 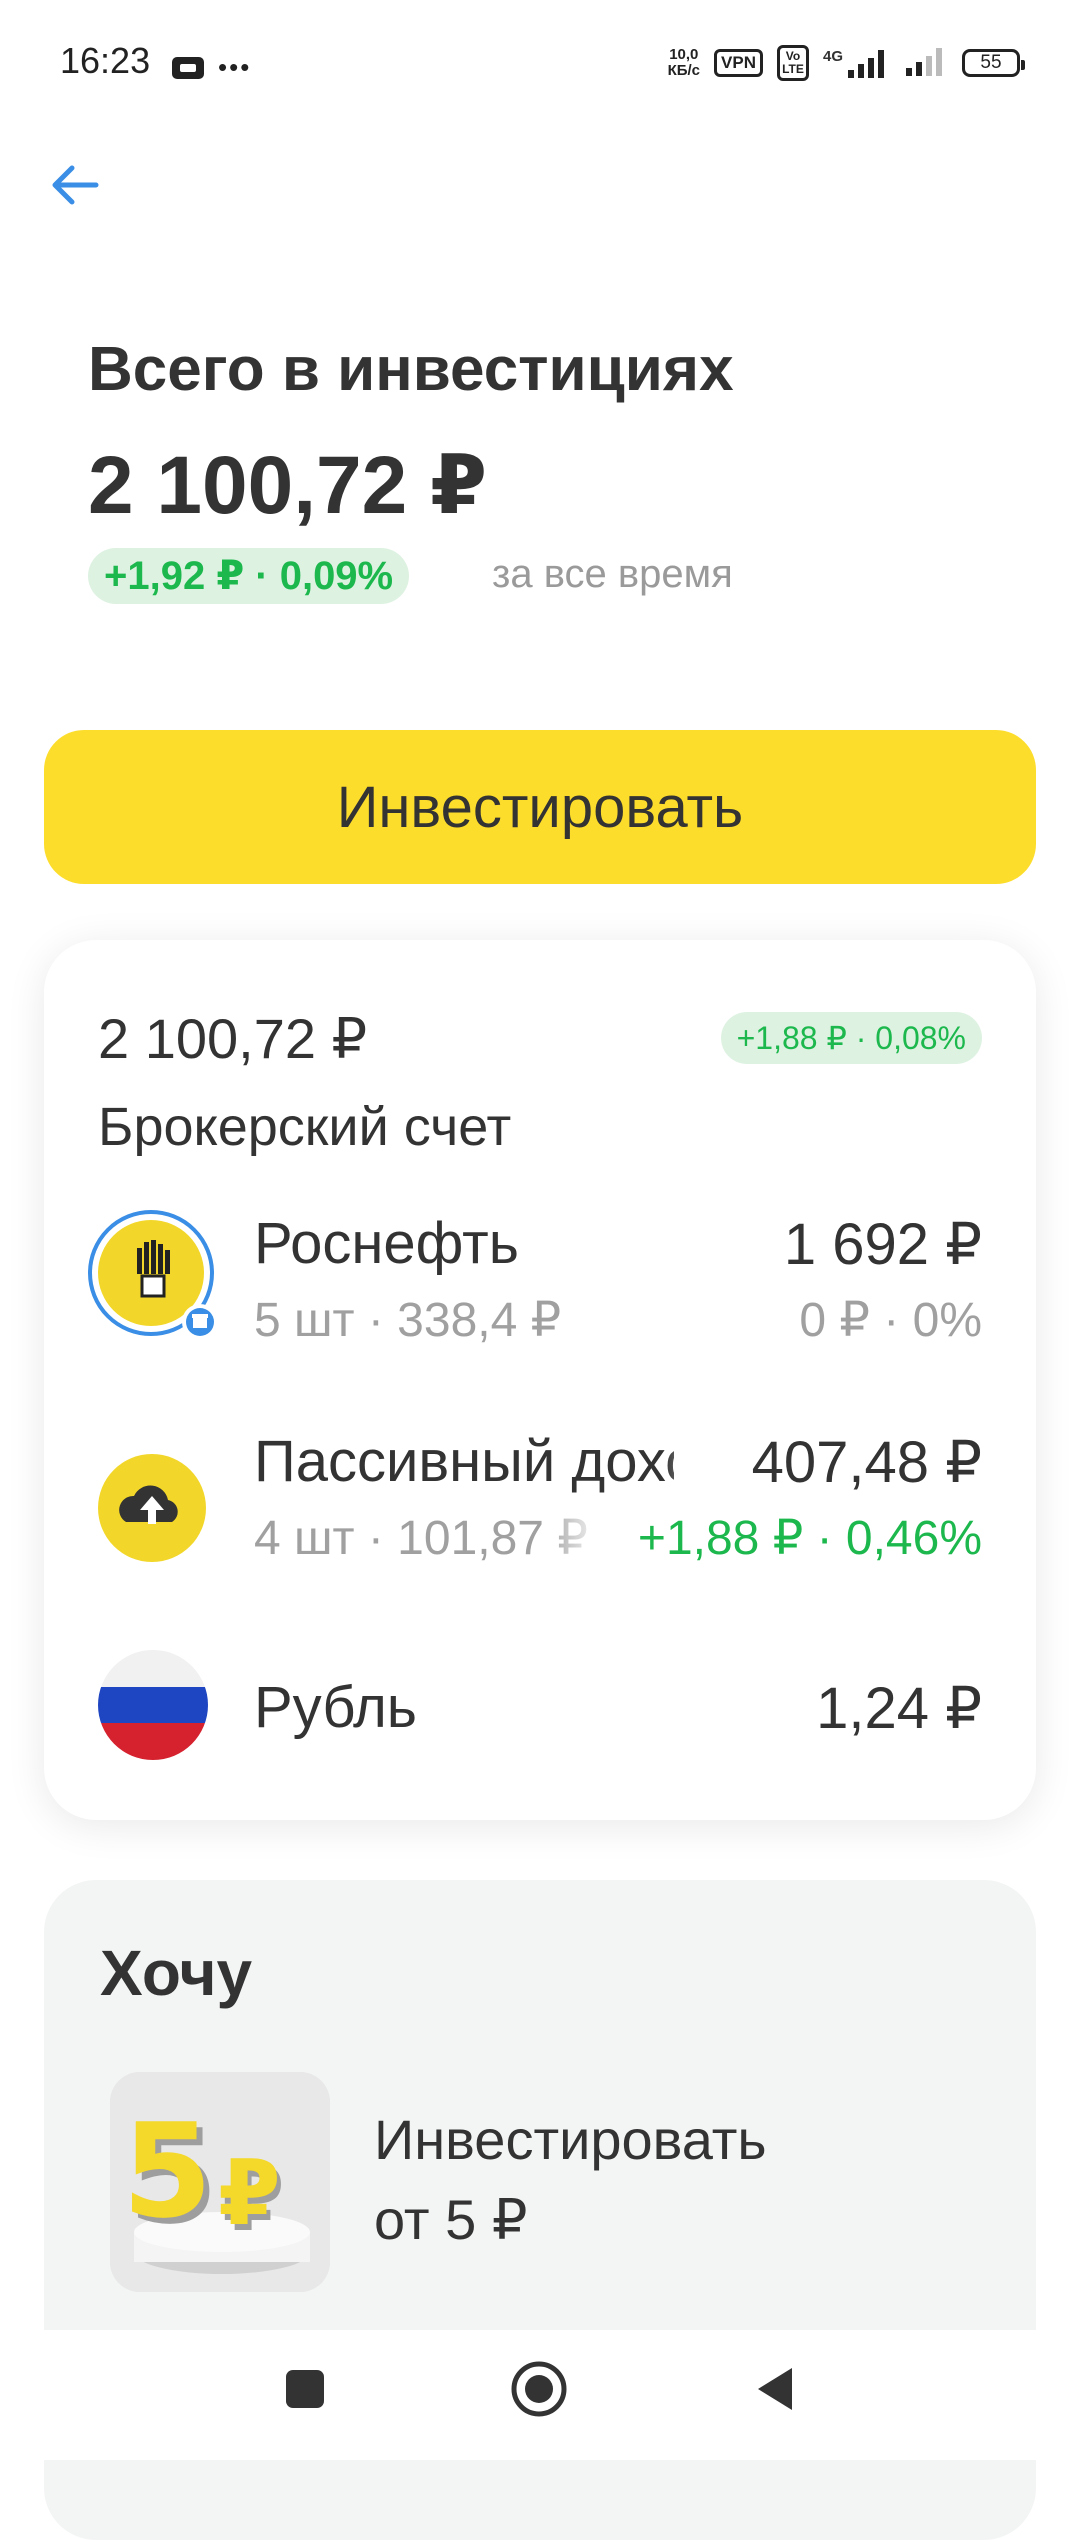 I want to click on invest-button: Инвестировать, so click(x=540, y=807).